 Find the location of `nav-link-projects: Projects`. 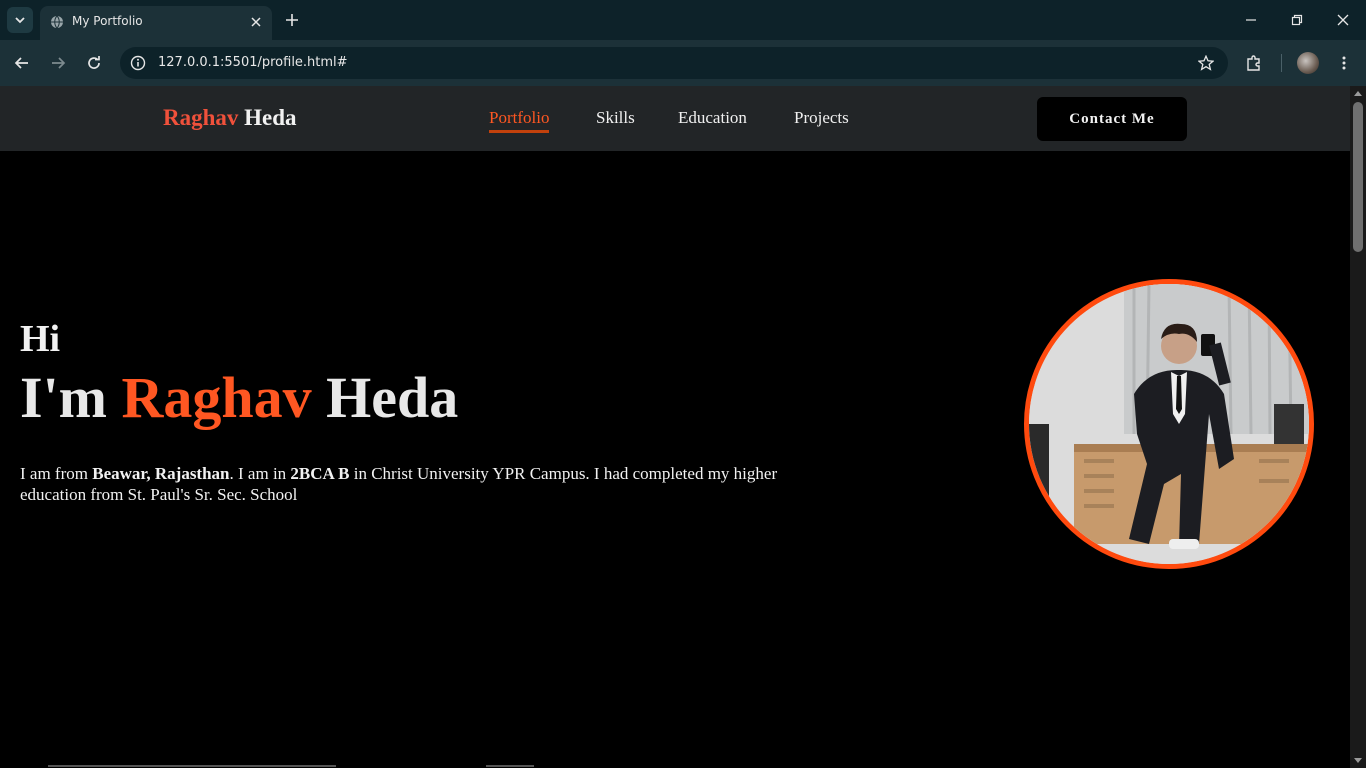

nav-link-projects: Projects is located at coordinates (821, 118).